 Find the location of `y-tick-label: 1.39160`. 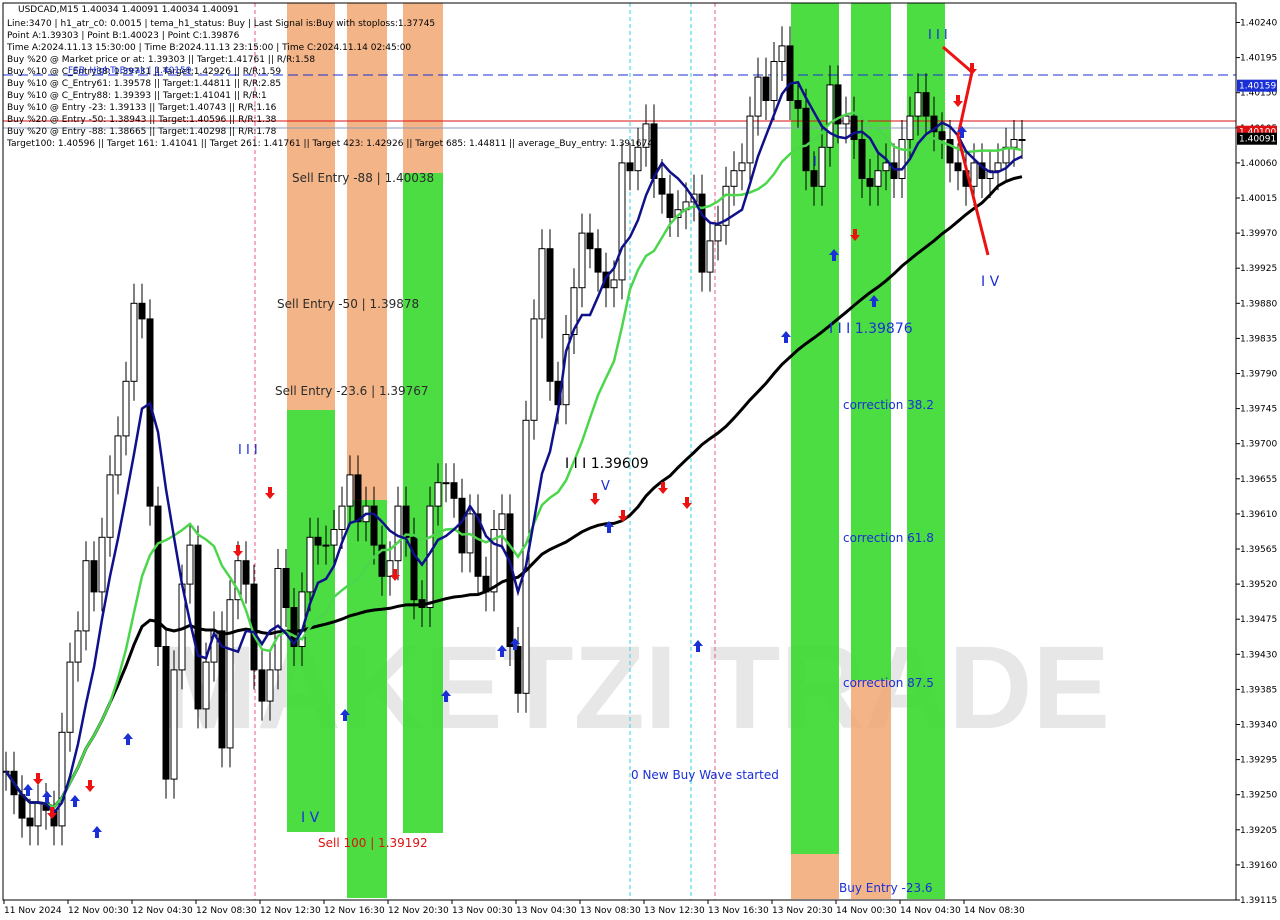

y-tick-label: 1.39160 is located at coordinates (1258, 866).